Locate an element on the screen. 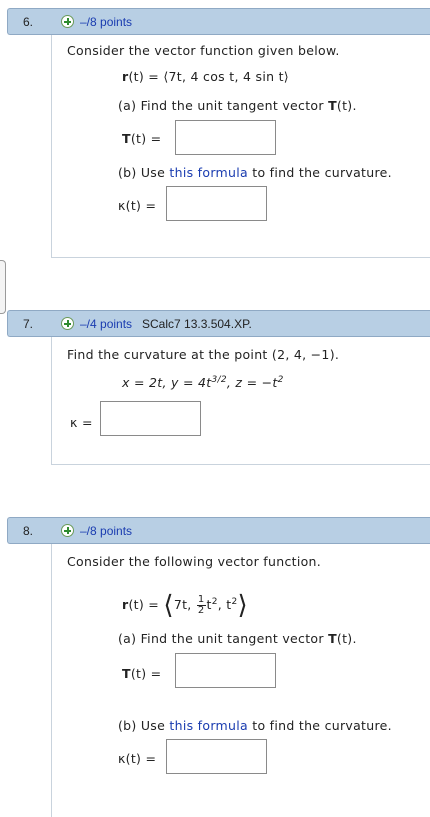  fraction: 12 is located at coordinates (201, 605).